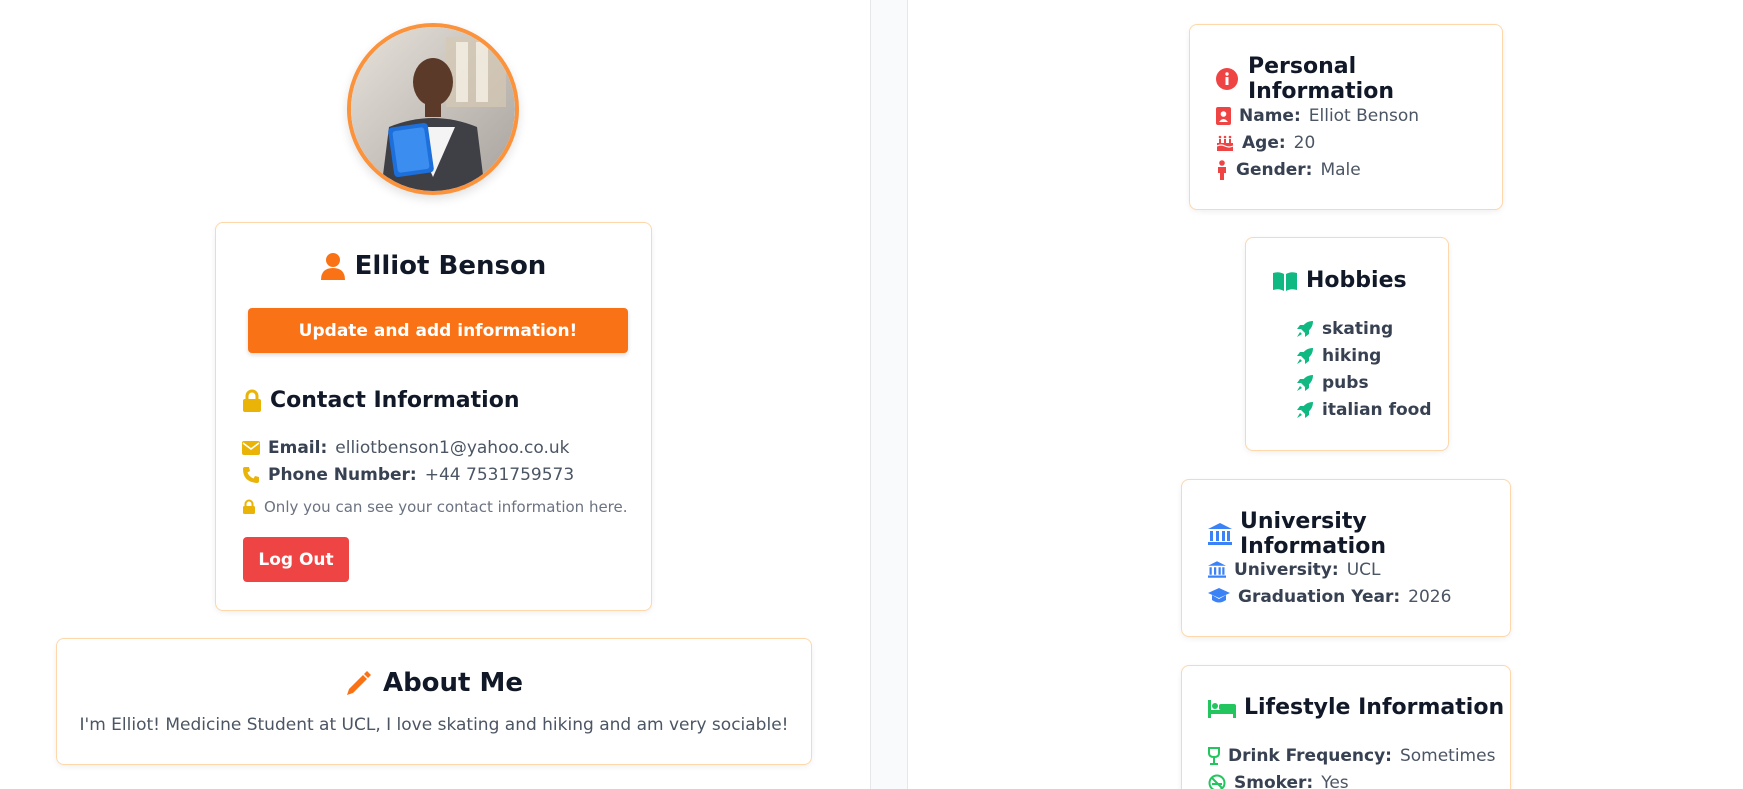  What do you see at coordinates (889, 394) in the screenshot?
I see `panel-divider` at bounding box center [889, 394].